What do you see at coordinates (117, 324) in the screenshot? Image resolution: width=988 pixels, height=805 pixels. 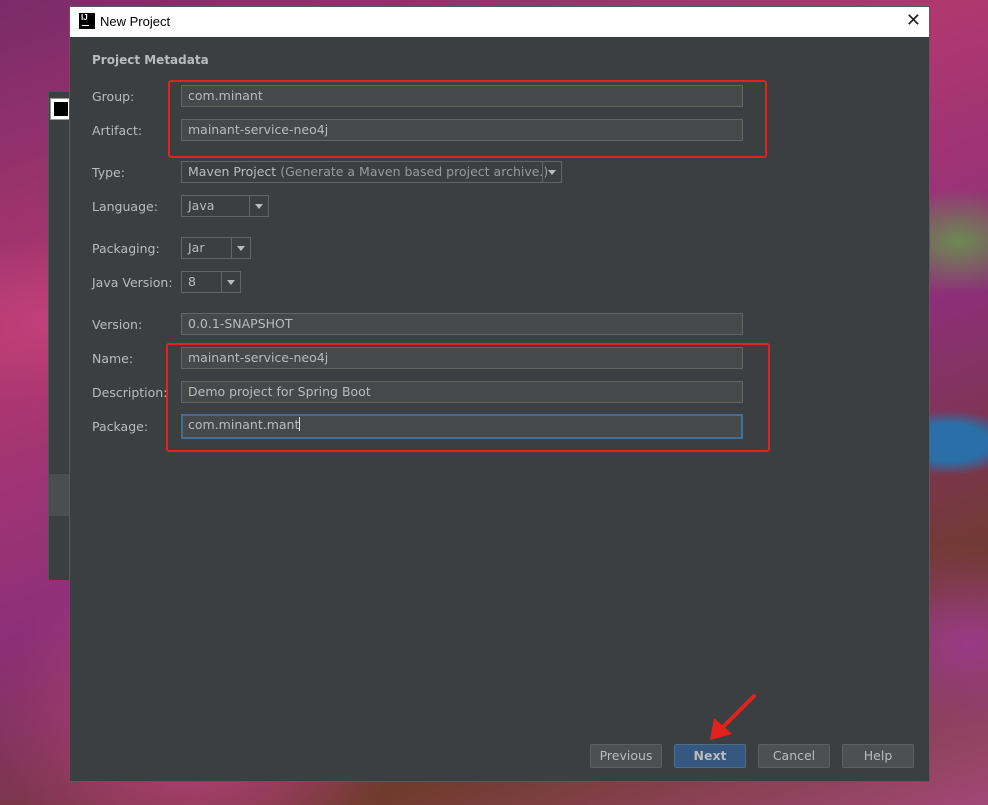 I see `version-label: Version:` at bounding box center [117, 324].